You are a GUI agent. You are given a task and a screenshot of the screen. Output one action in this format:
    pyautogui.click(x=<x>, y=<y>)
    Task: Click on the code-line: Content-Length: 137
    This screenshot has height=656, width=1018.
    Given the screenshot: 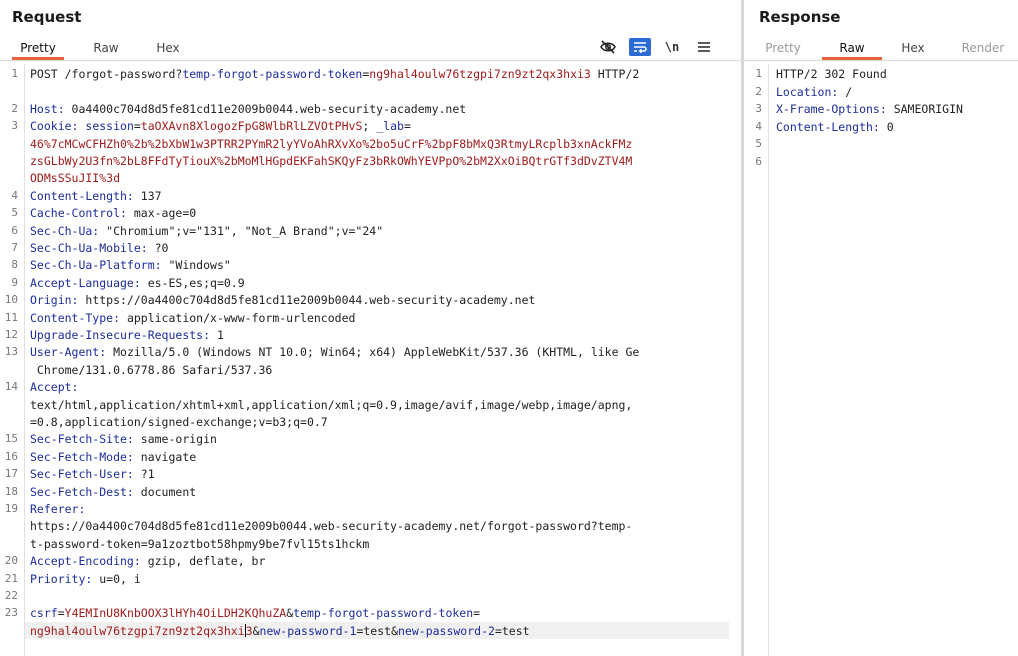 What is the action you would take?
    pyautogui.click(x=96, y=196)
    